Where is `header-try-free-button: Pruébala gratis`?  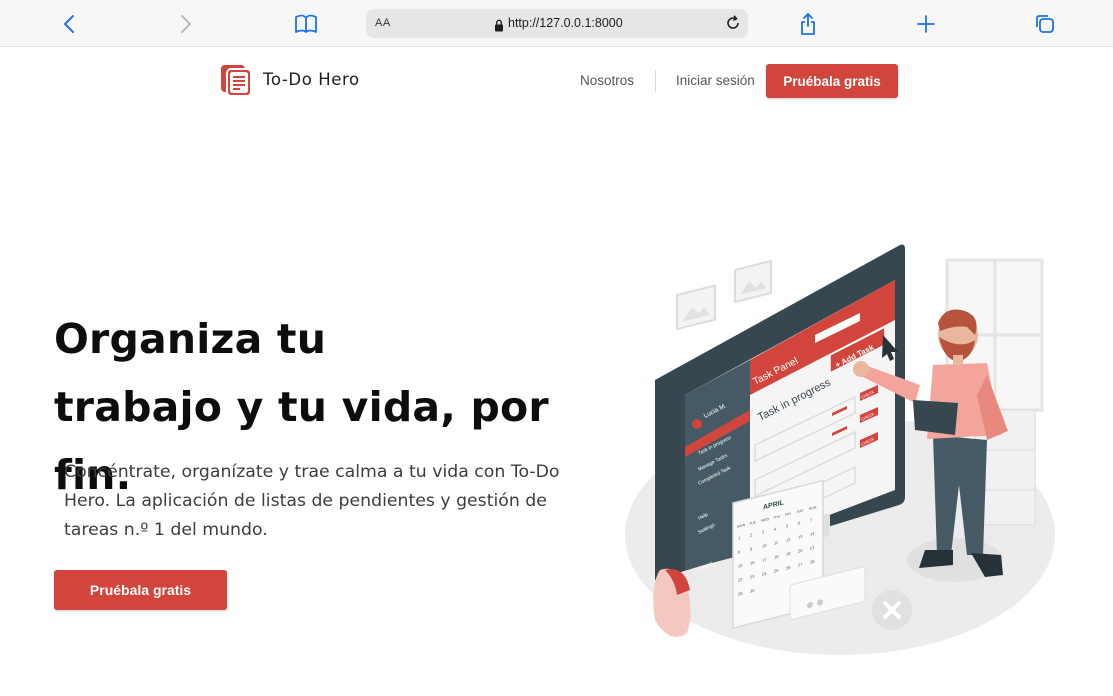
header-try-free-button: Pruébala gratis is located at coordinates (832, 81).